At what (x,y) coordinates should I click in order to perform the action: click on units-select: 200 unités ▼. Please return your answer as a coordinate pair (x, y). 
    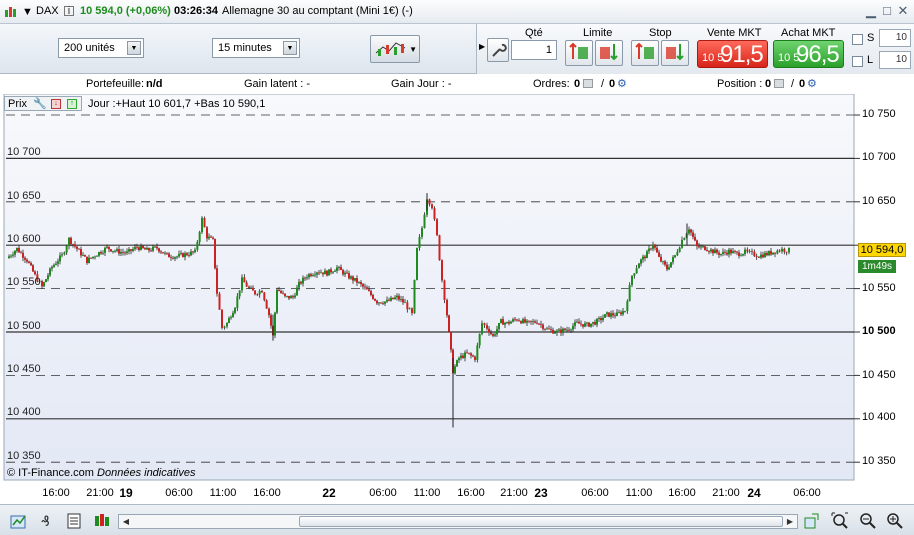
    Looking at the image, I should click on (101, 48).